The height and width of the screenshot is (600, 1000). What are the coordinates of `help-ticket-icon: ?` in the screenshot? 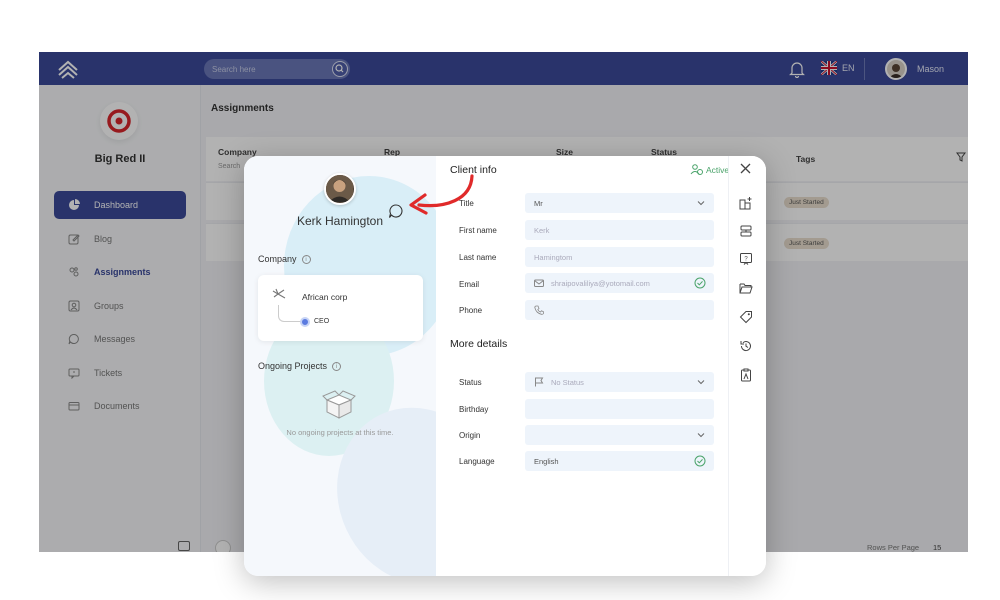 It's located at (746, 259).